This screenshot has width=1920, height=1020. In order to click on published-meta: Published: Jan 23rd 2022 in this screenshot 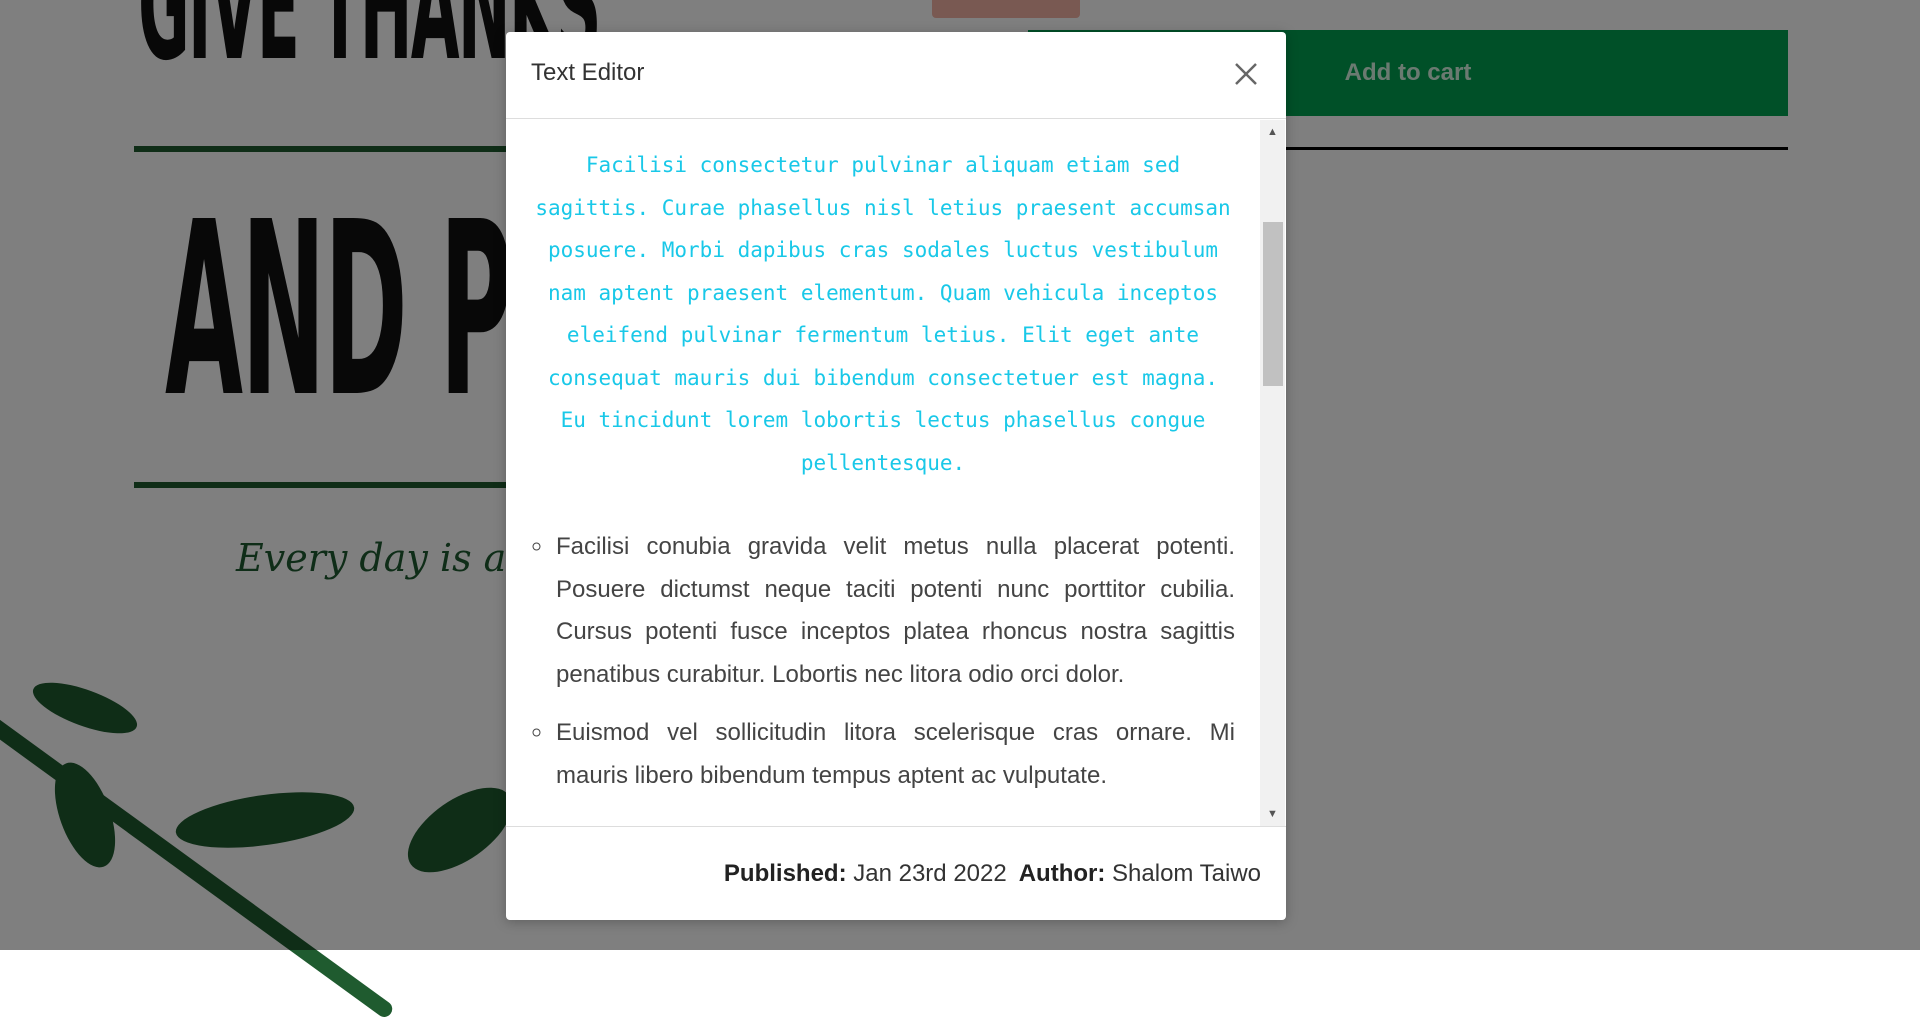, I will do `click(865, 874)`.